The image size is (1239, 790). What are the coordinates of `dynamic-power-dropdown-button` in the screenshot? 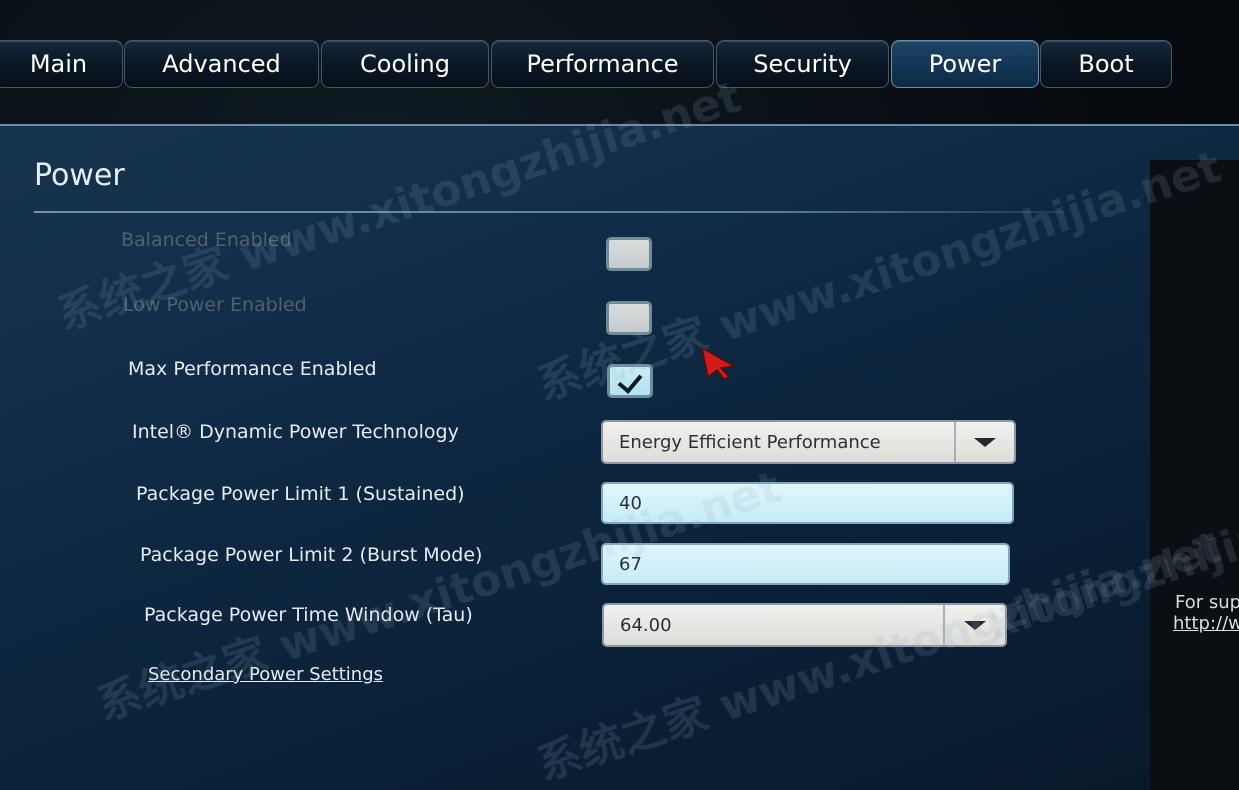 It's located at (984, 442).